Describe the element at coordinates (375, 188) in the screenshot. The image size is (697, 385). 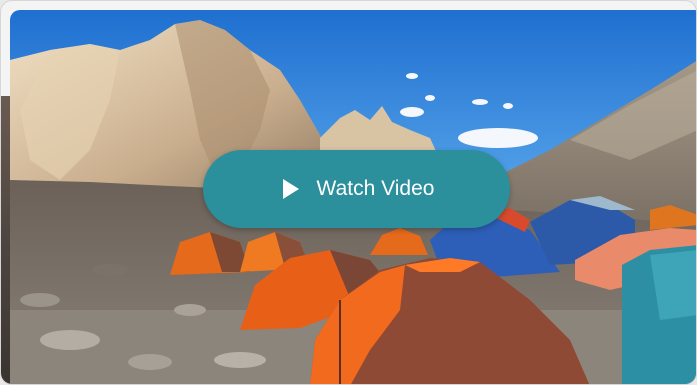
I see `watch-video-label: Watch Video` at that location.